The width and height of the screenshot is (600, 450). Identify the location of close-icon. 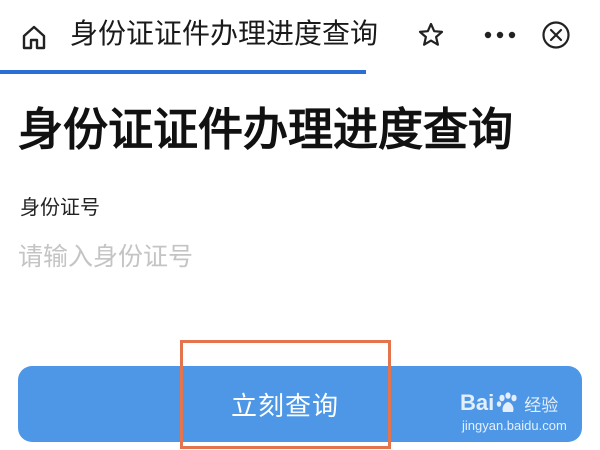
(556, 35).